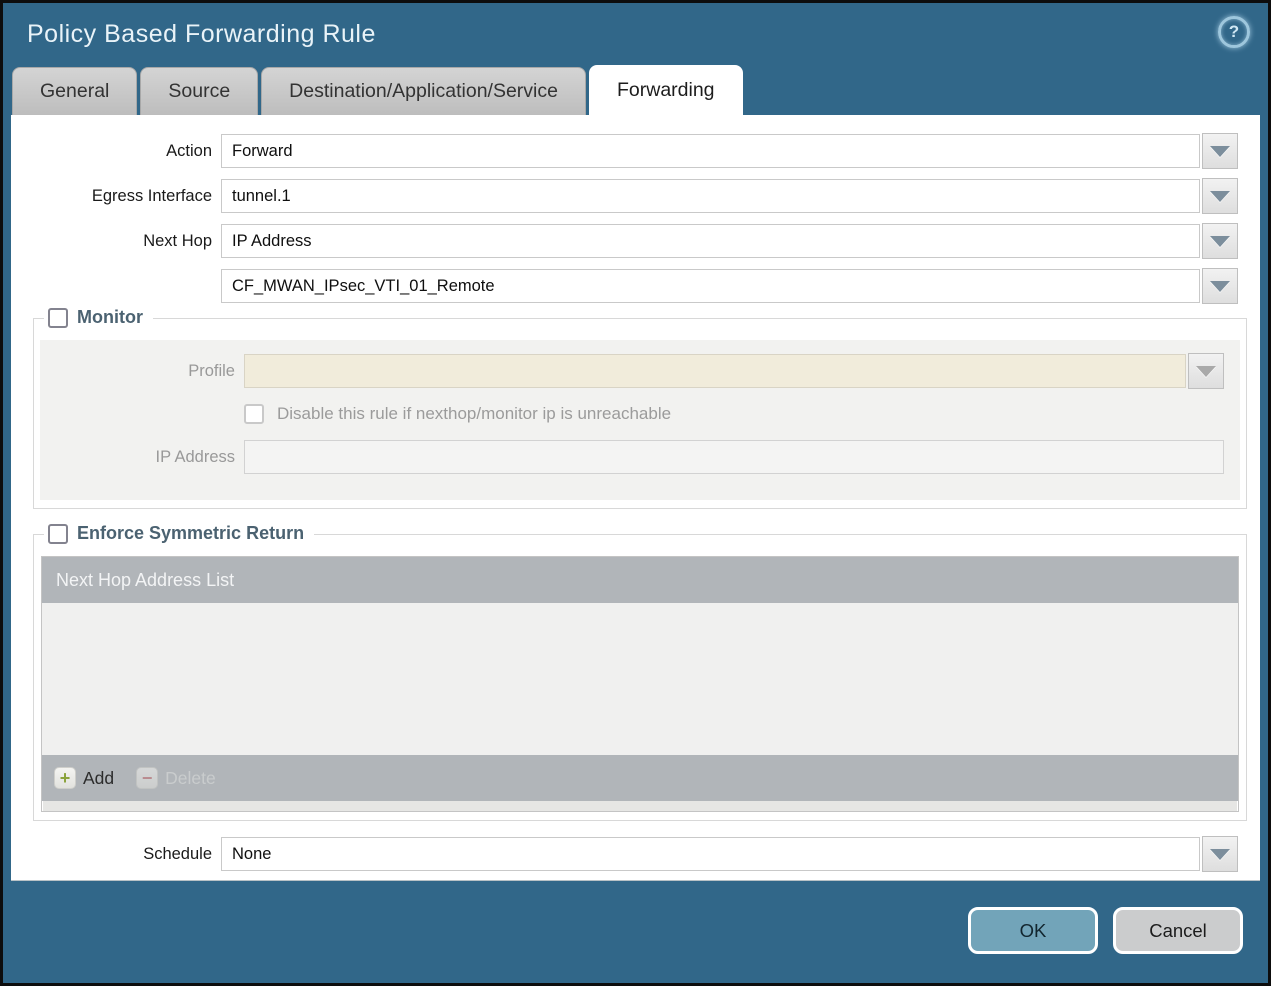  What do you see at coordinates (177, 240) in the screenshot?
I see `next-hop-label: Next Hop` at bounding box center [177, 240].